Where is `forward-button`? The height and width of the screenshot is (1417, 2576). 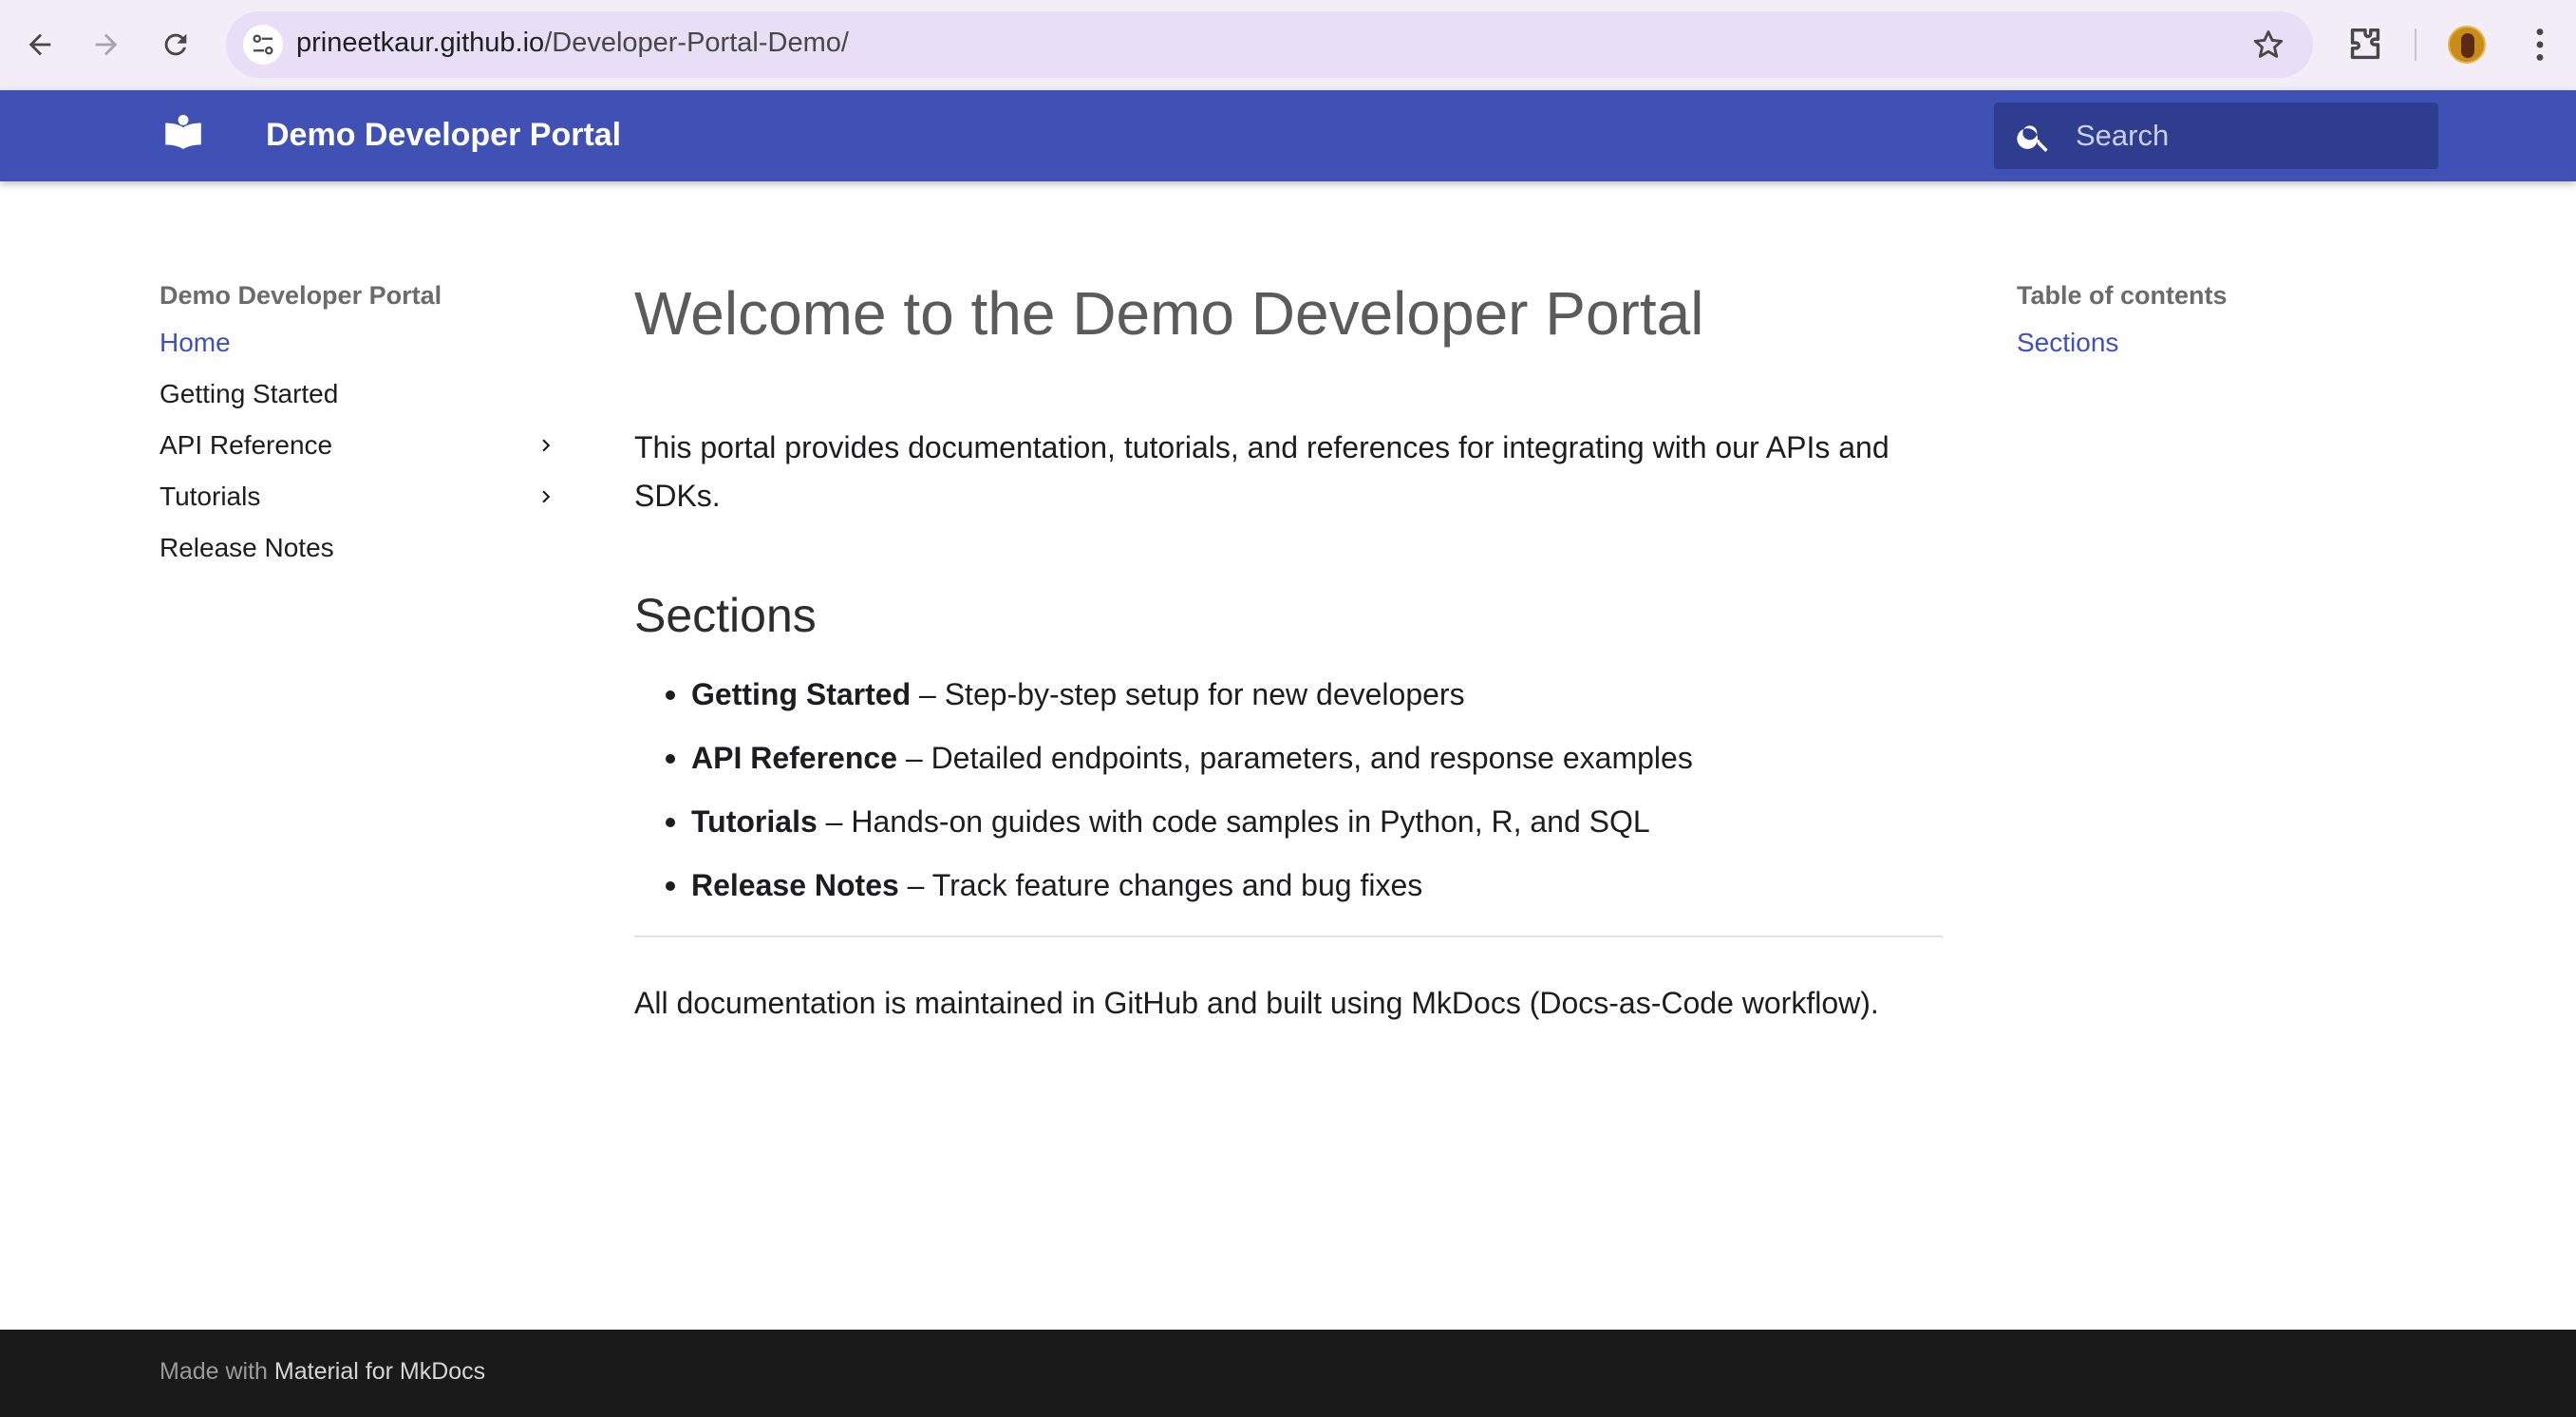 forward-button is located at coordinates (106, 44).